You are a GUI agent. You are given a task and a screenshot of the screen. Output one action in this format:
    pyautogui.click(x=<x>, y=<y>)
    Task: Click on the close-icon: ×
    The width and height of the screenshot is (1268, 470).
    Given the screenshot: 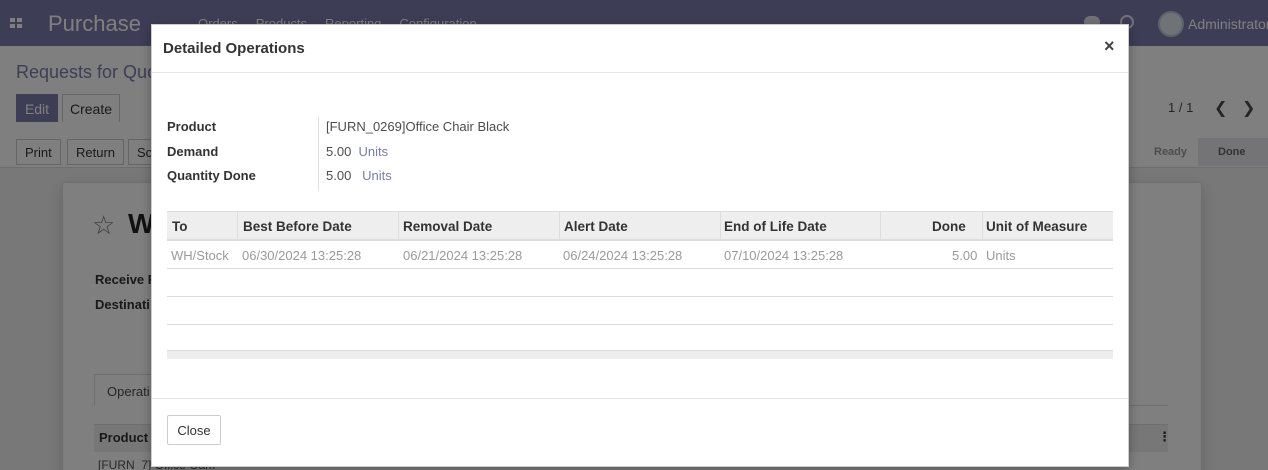 What is the action you would take?
    pyautogui.click(x=1109, y=46)
    